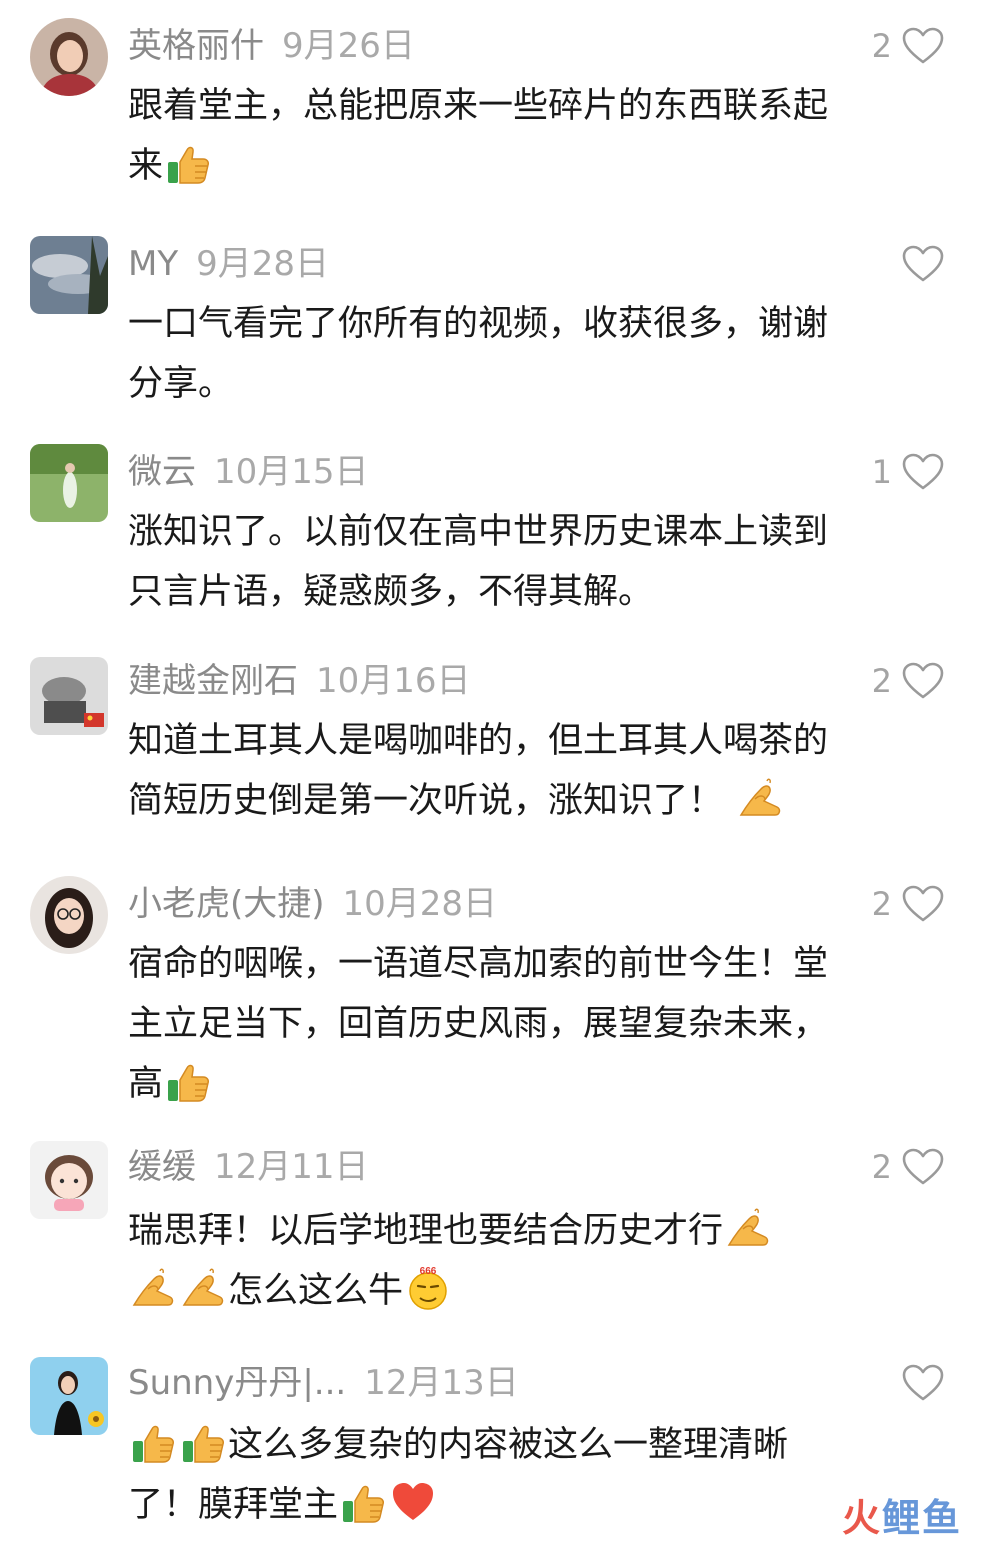  What do you see at coordinates (478, 562) in the screenshot?
I see `comment-text-segment: 涨知识了。以前仅在高中世界历史课本上读到只言片语，疑惑颇多，不得其解。` at bounding box center [478, 562].